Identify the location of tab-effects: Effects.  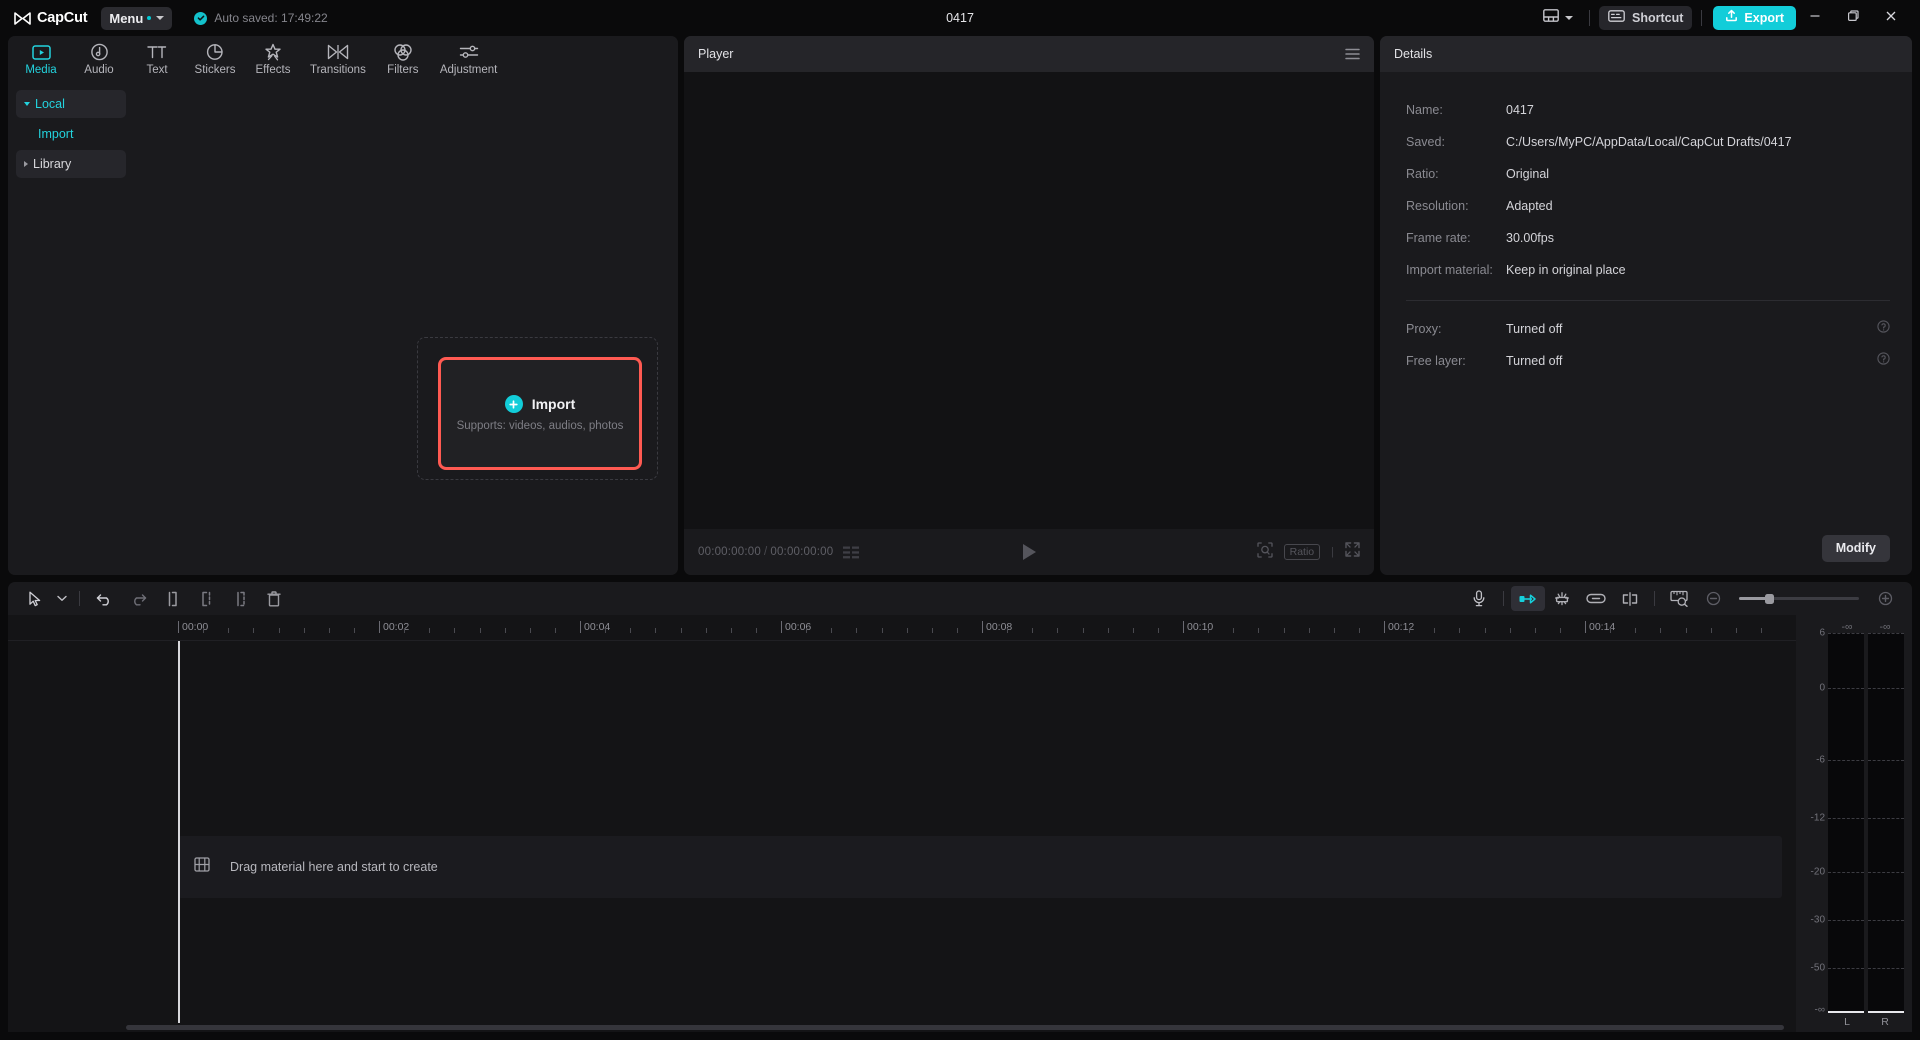
(273, 59).